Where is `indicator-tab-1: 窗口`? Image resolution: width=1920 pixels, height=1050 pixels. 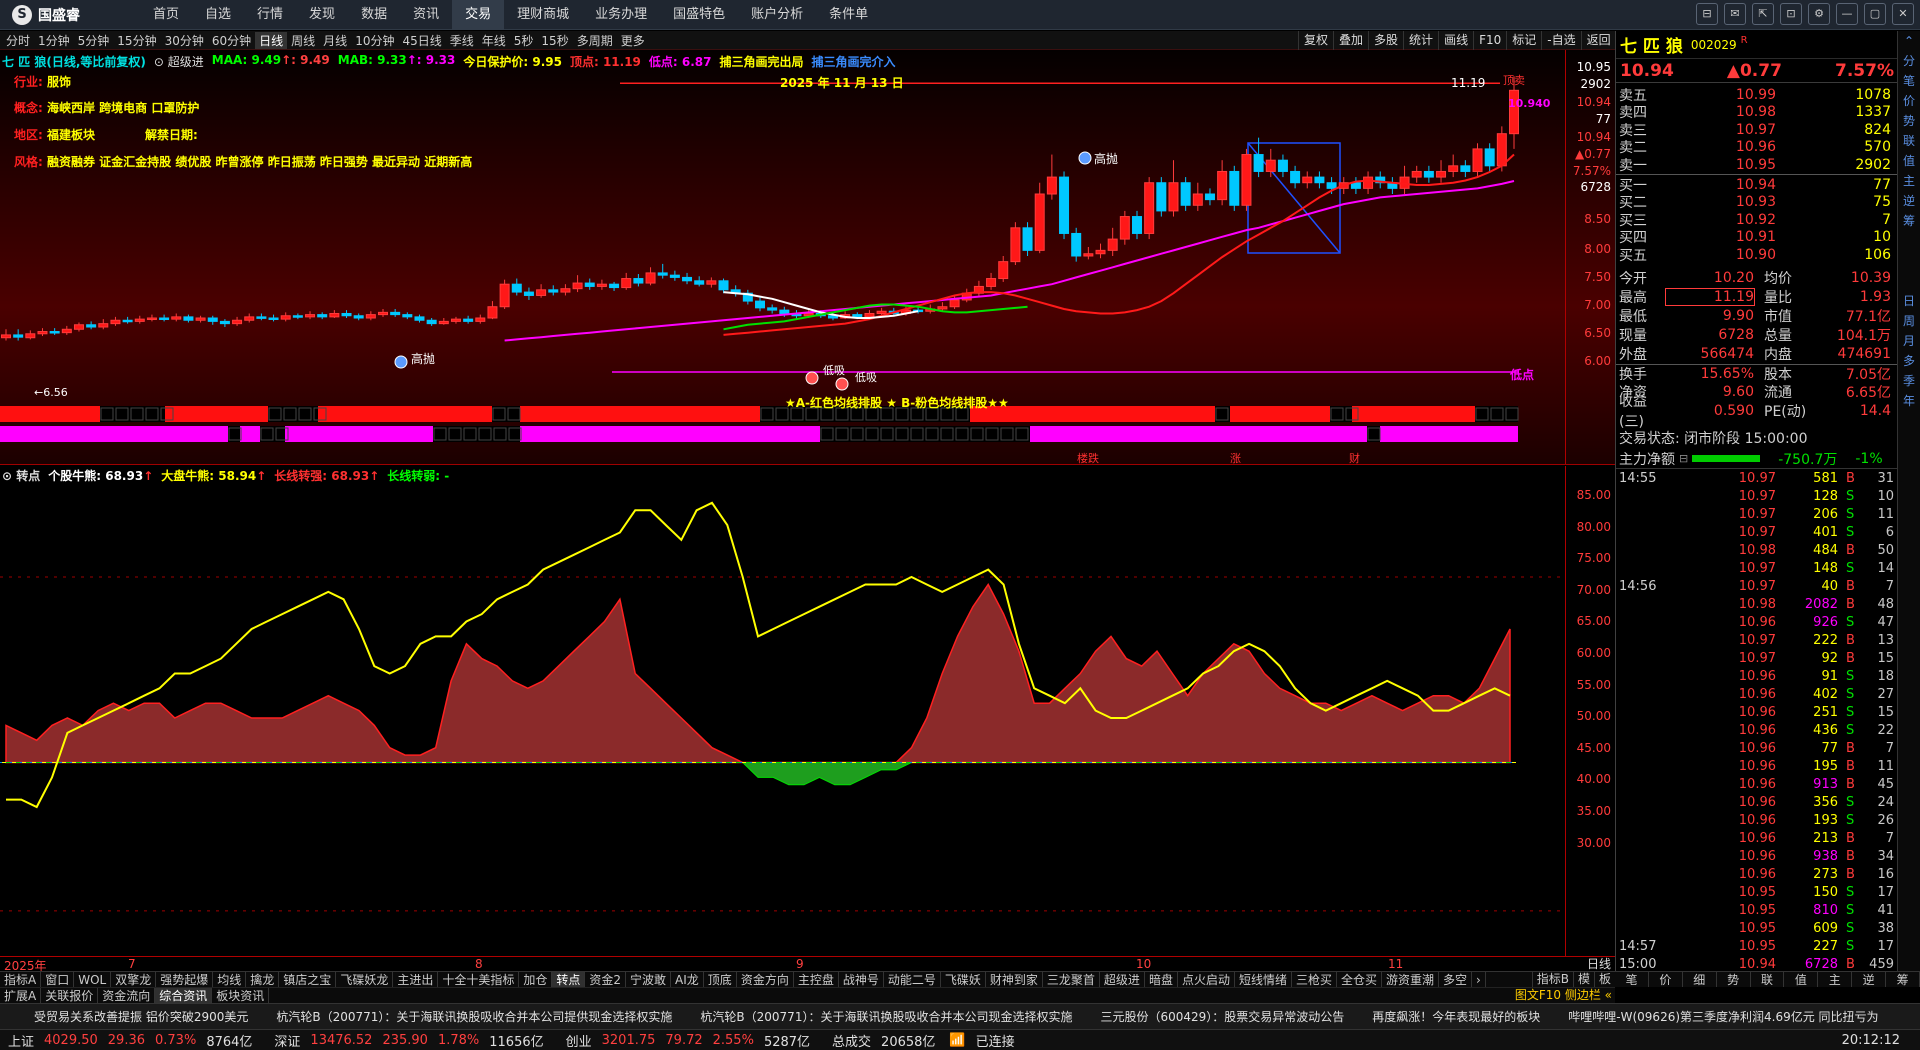
indicator-tab-1: 窗口 is located at coordinates (58, 979).